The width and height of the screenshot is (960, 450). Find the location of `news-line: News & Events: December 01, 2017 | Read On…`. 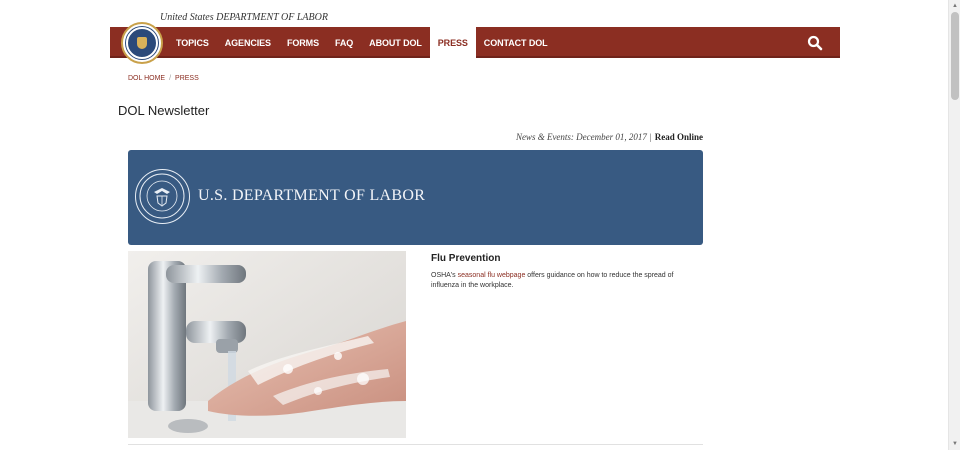

news-line: News & Events: December 01, 2017 | Read On… is located at coordinates (609, 137).